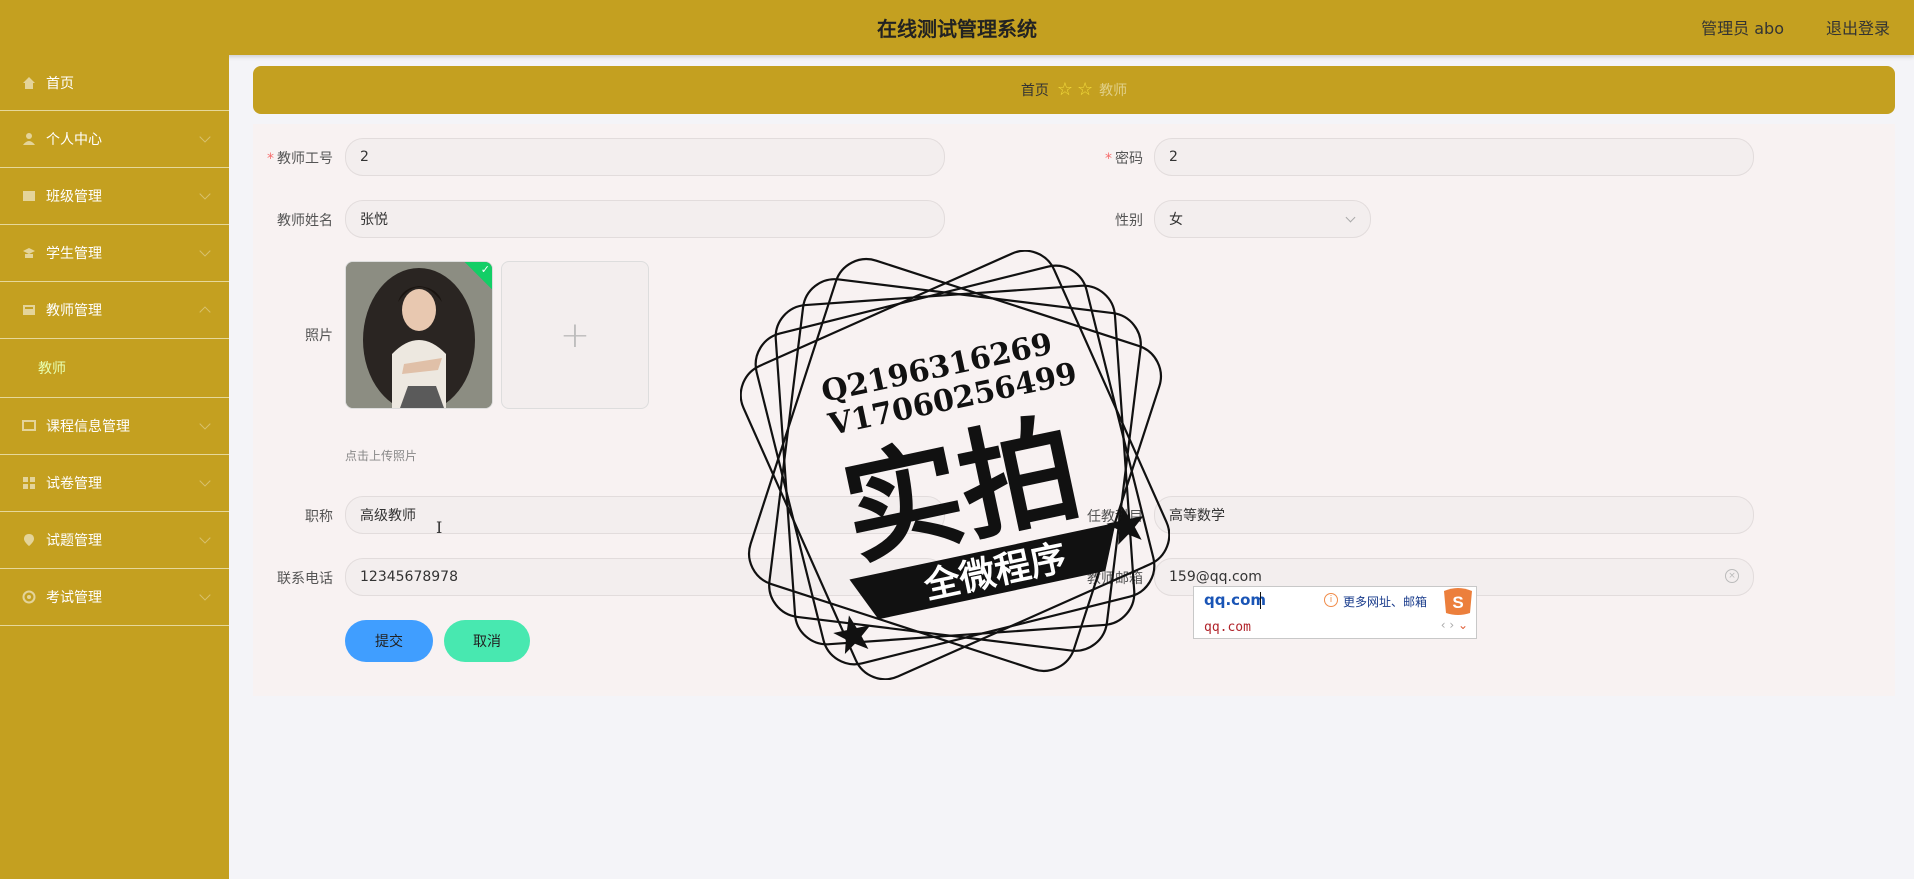 Image resolution: width=1914 pixels, height=879 pixels. I want to click on ime-input-text: qq.com, so click(1235, 600).